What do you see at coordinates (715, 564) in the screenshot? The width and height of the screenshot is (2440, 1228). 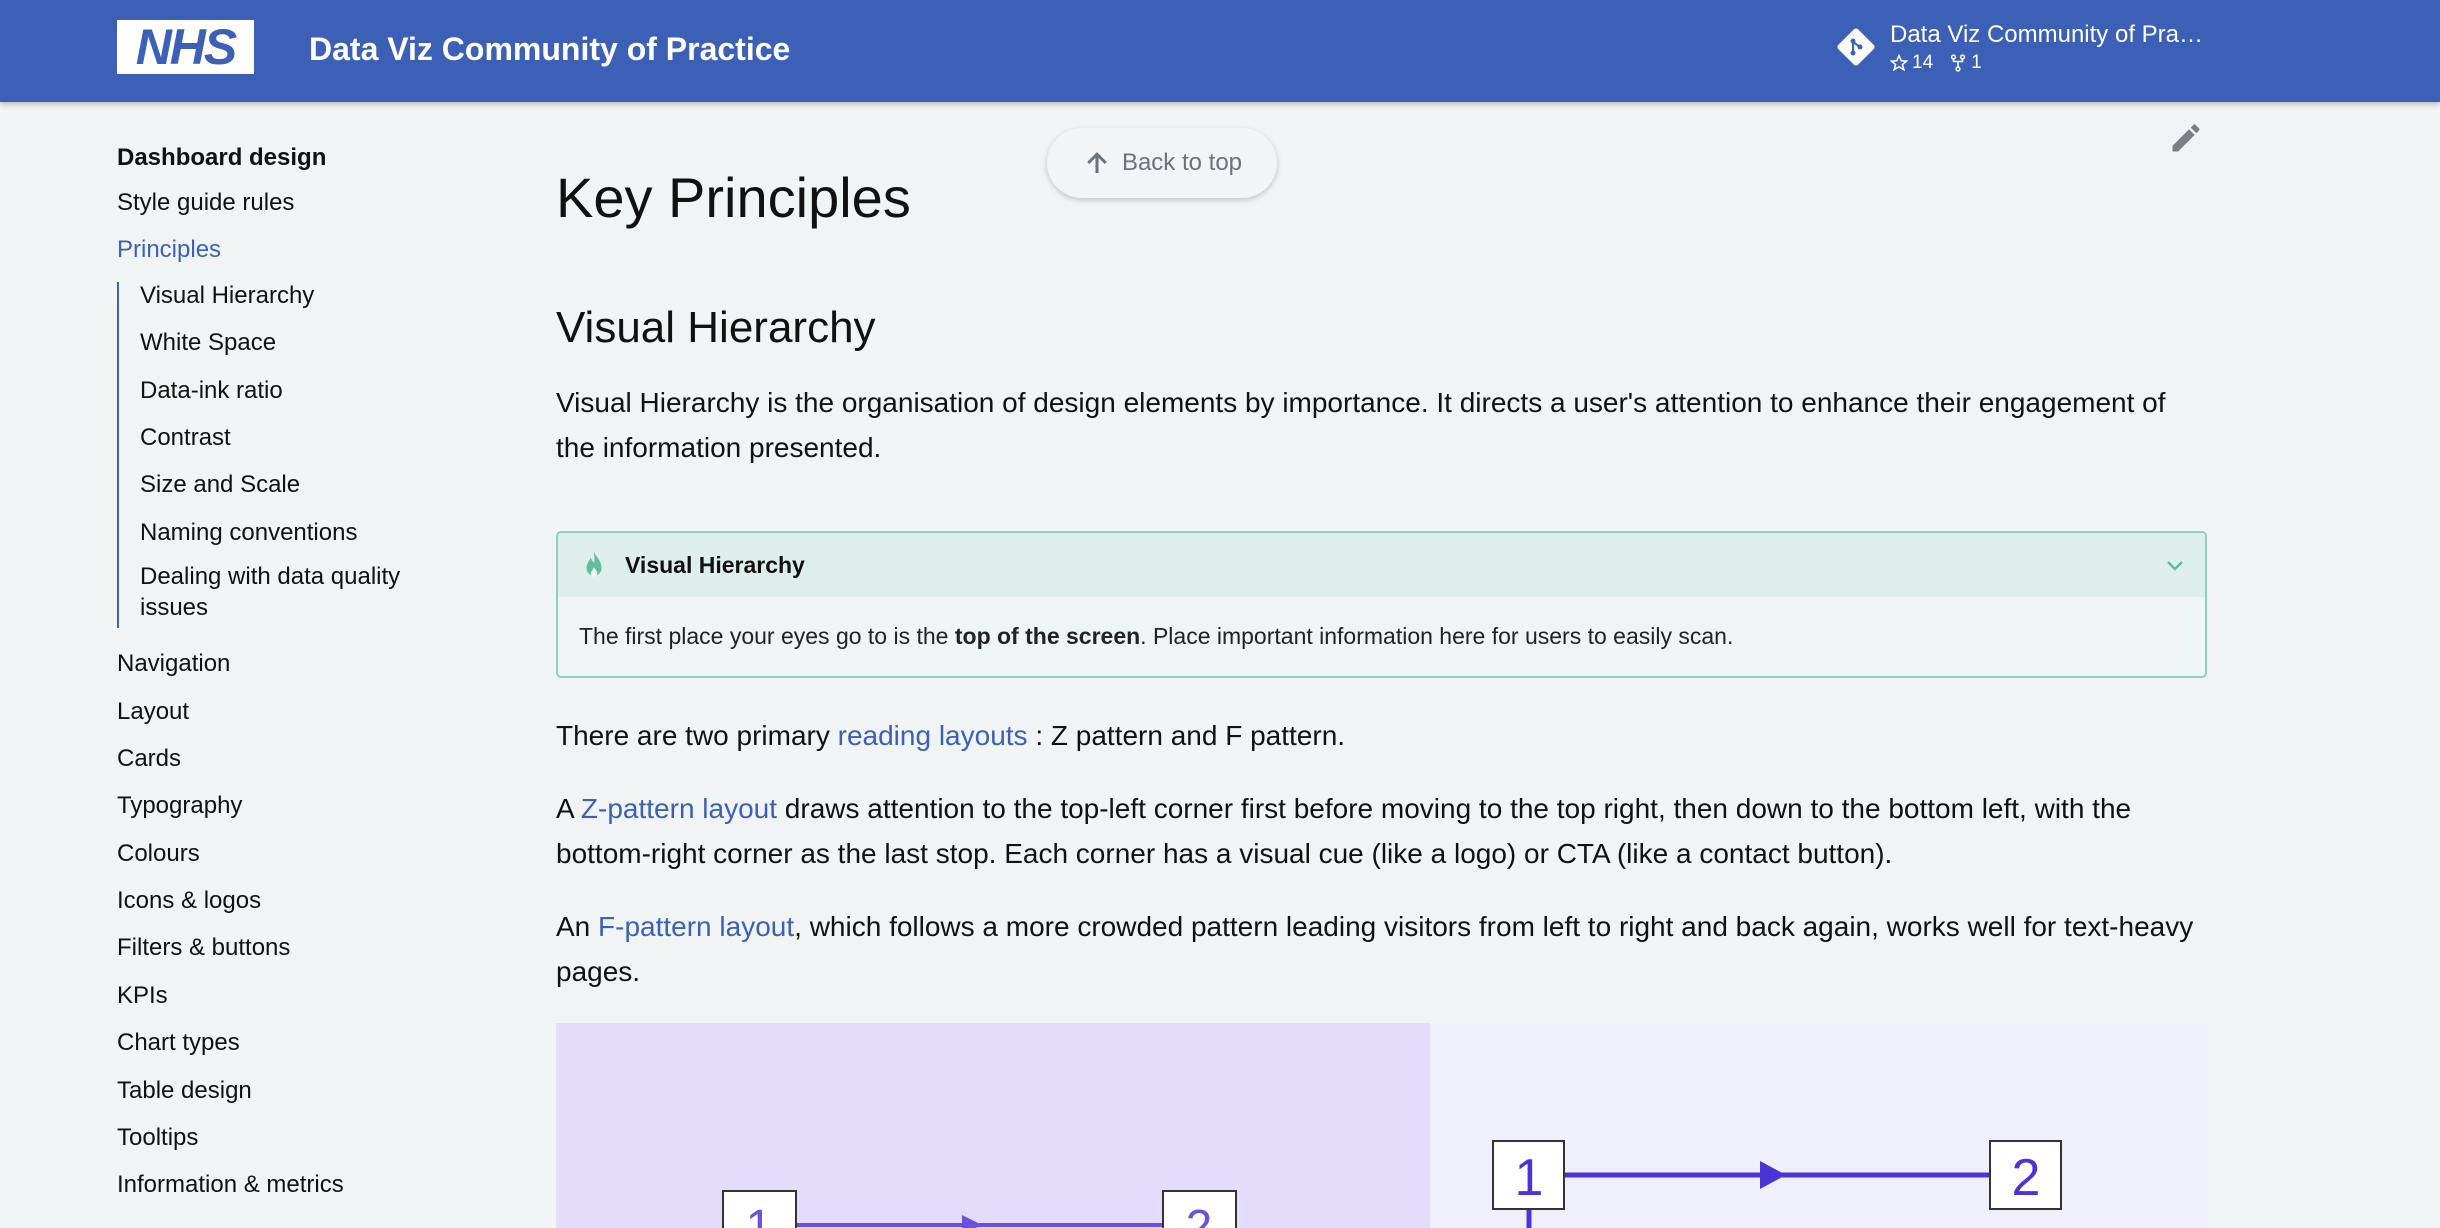 I see `callout-title: Visual Hierarchy` at bounding box center [715, 564].